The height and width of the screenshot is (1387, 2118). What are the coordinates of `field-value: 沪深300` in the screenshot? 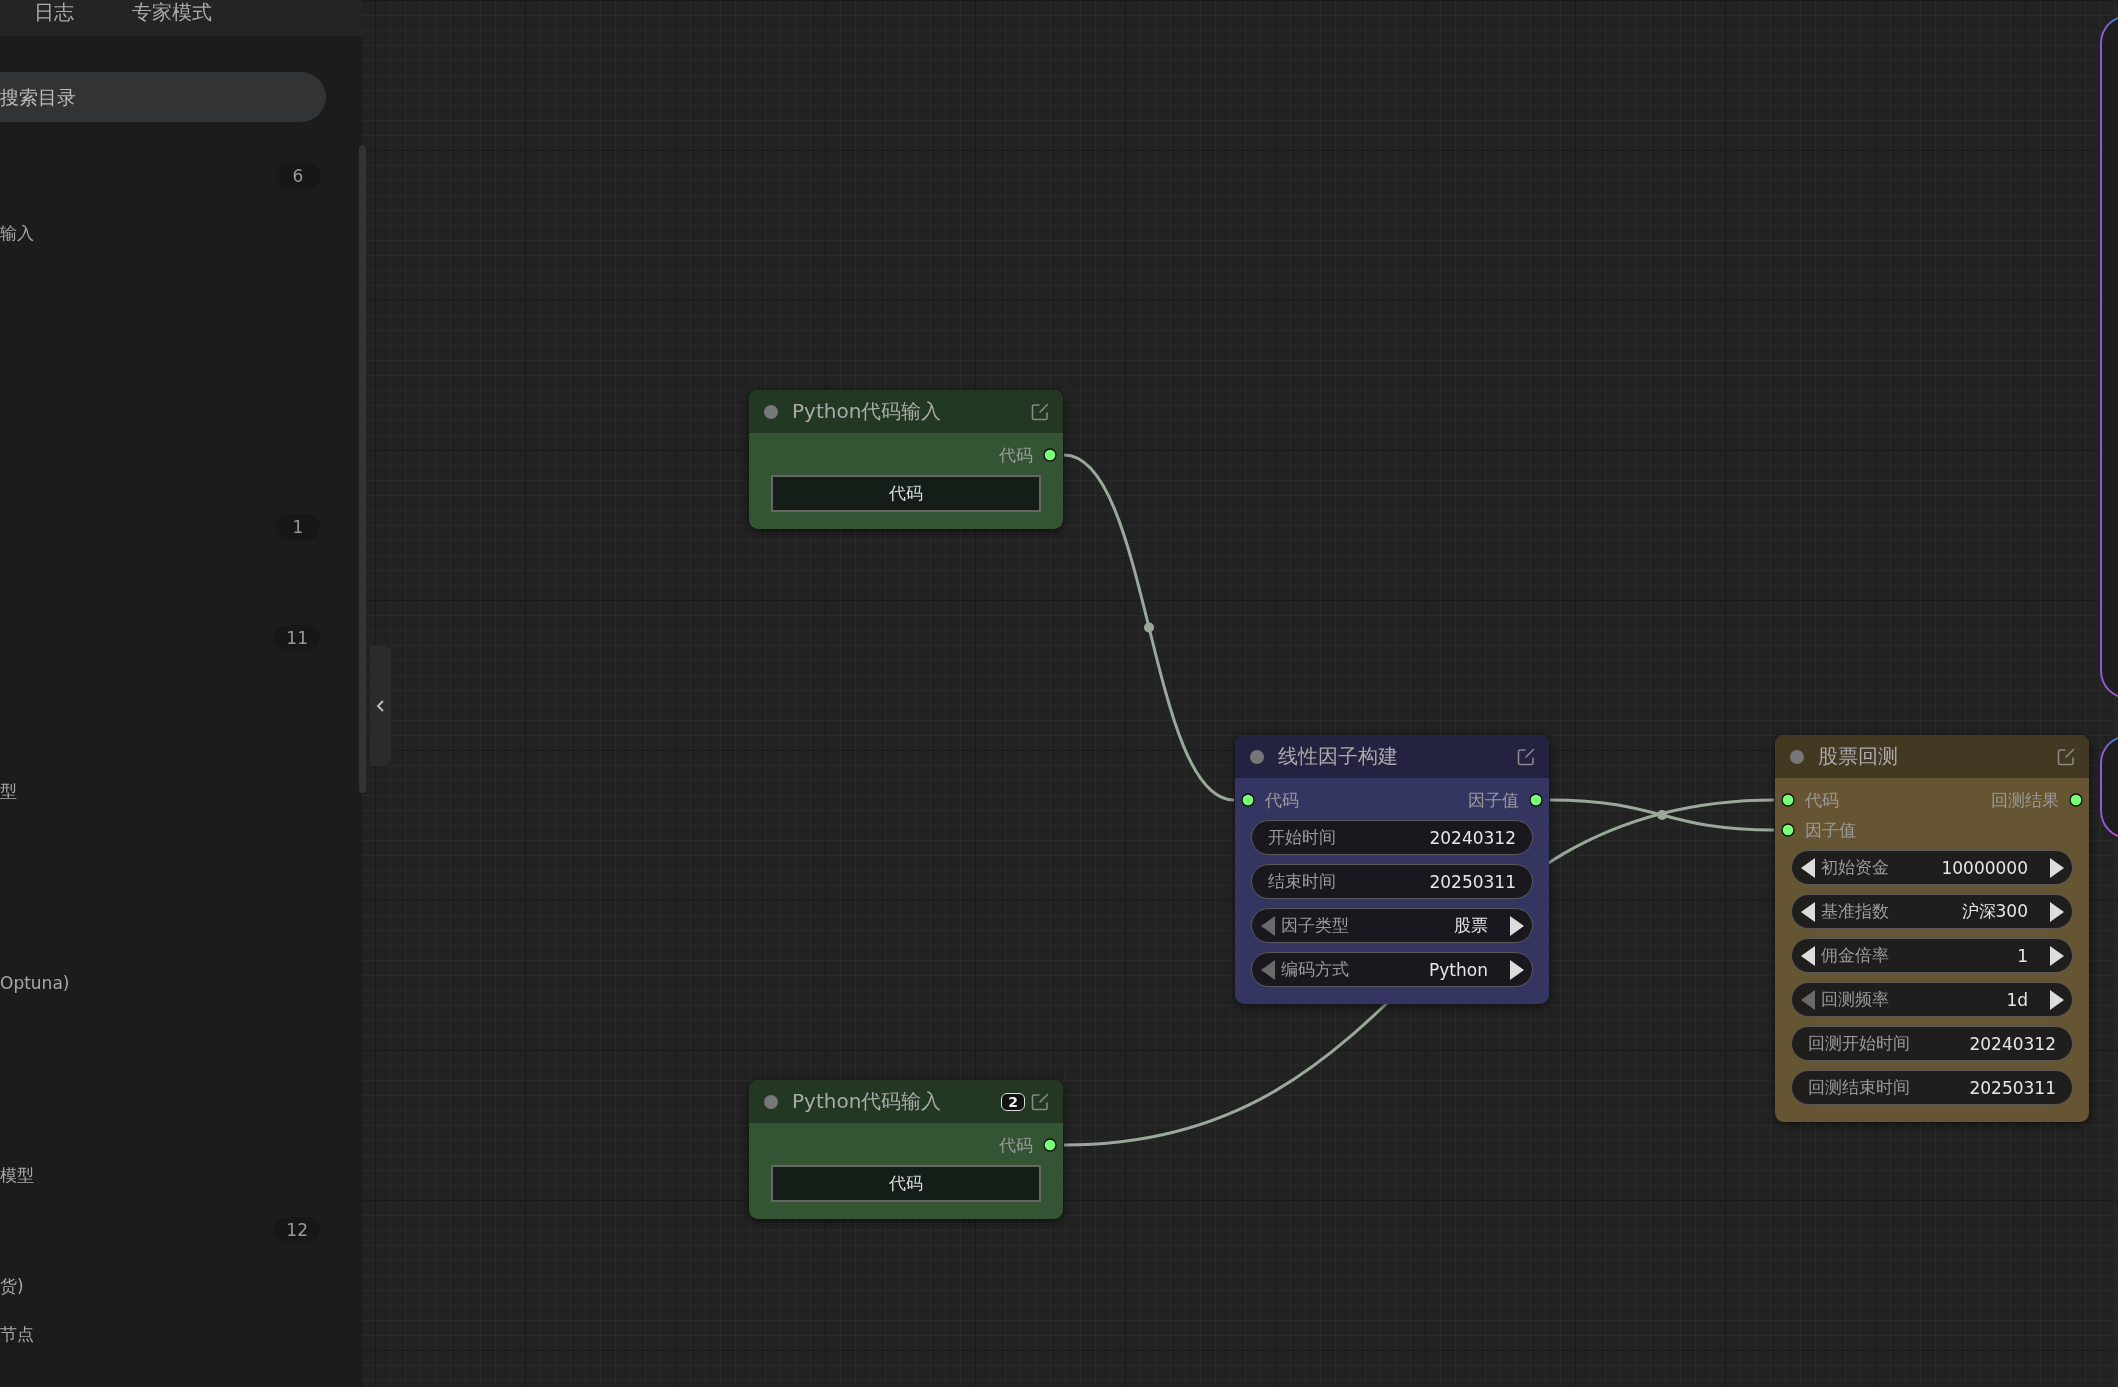 It's located at (1994, 911).